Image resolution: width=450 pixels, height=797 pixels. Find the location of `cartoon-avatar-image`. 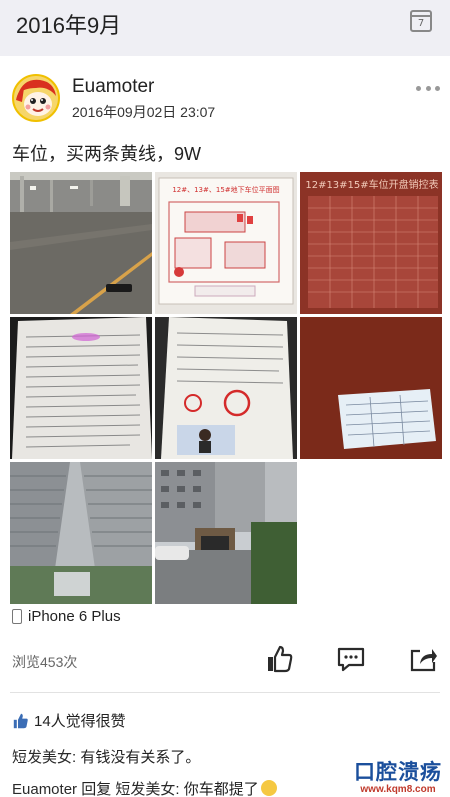

cartoon-avatar-image is located at coordinates (36, 98).